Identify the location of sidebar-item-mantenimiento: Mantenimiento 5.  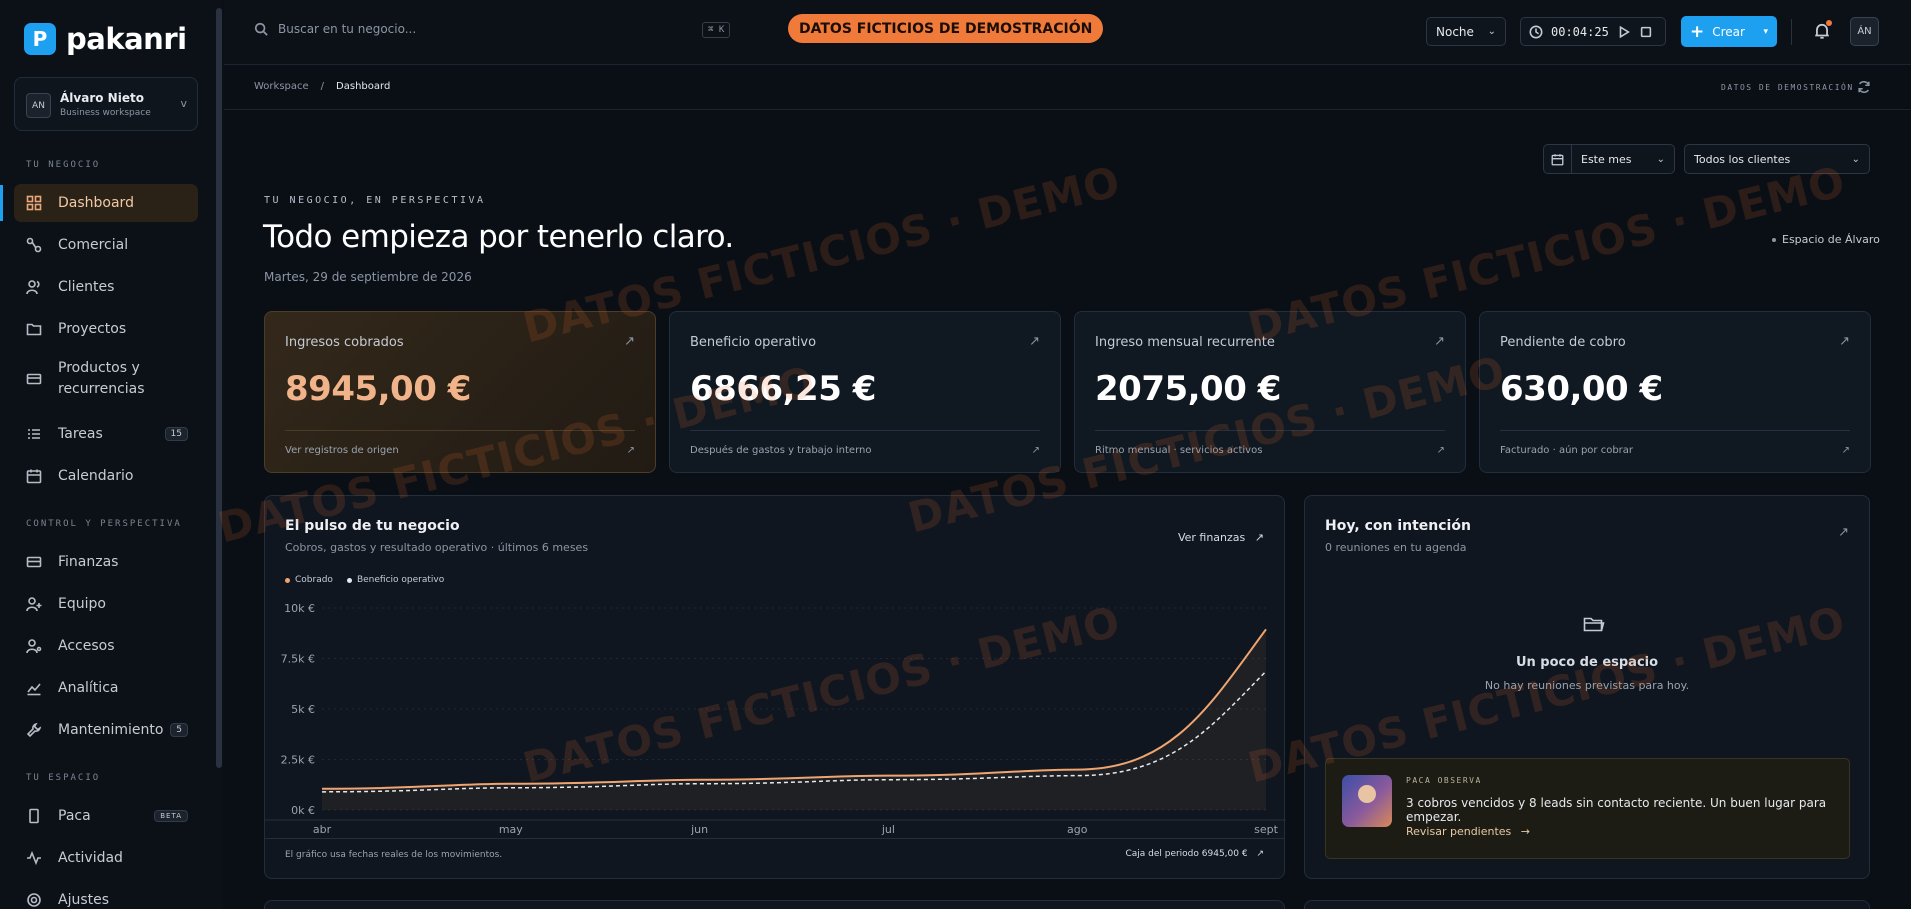
(106, 730).